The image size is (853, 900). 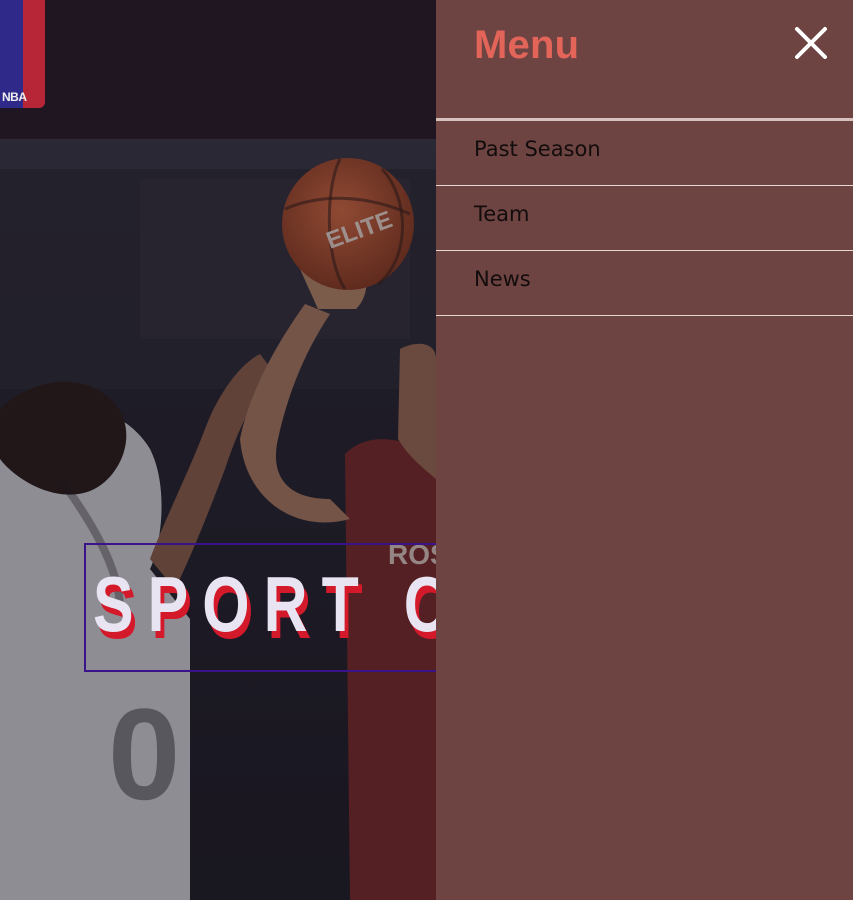 I want to click on menu-item-label: Team, so click(x=502, y=214).